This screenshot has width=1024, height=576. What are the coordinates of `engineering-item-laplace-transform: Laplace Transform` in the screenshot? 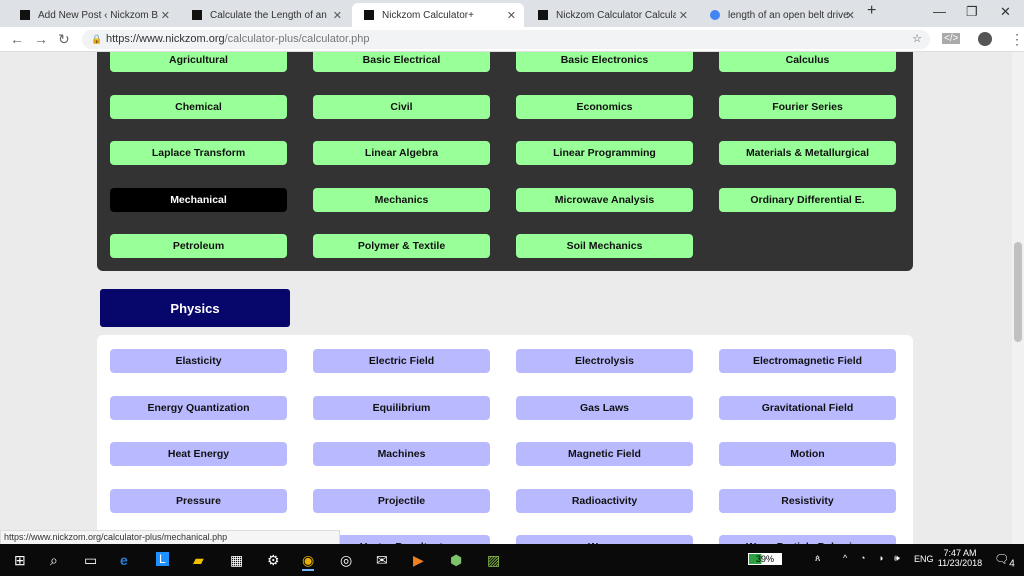 It's located at (198, 153).